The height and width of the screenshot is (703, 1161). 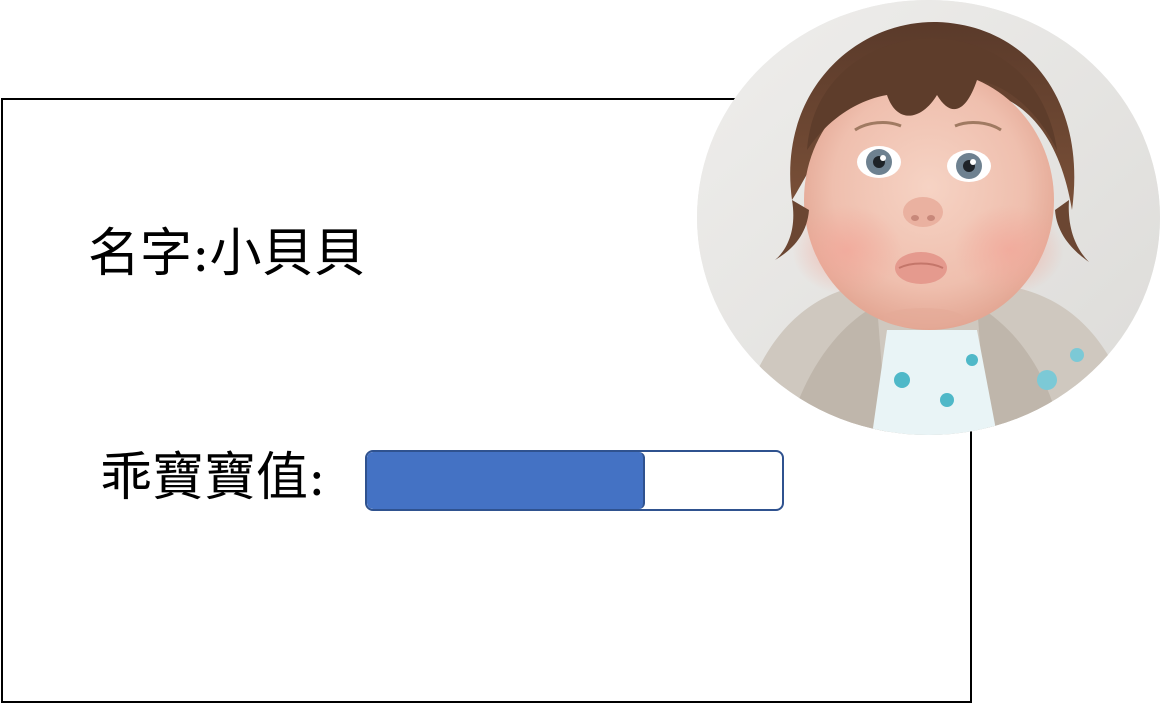 What do you see at coordinates (227, 254) in the screenshot?
I see `name-text: 名字:小貝貝` at bounding box center [227, 254].